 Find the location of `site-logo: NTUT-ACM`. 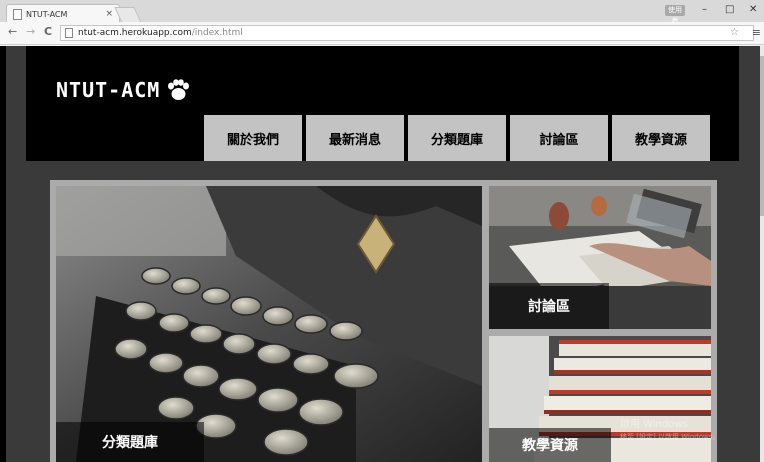

site-logo: NTUT-ACM is located at coordinates (123, 90).